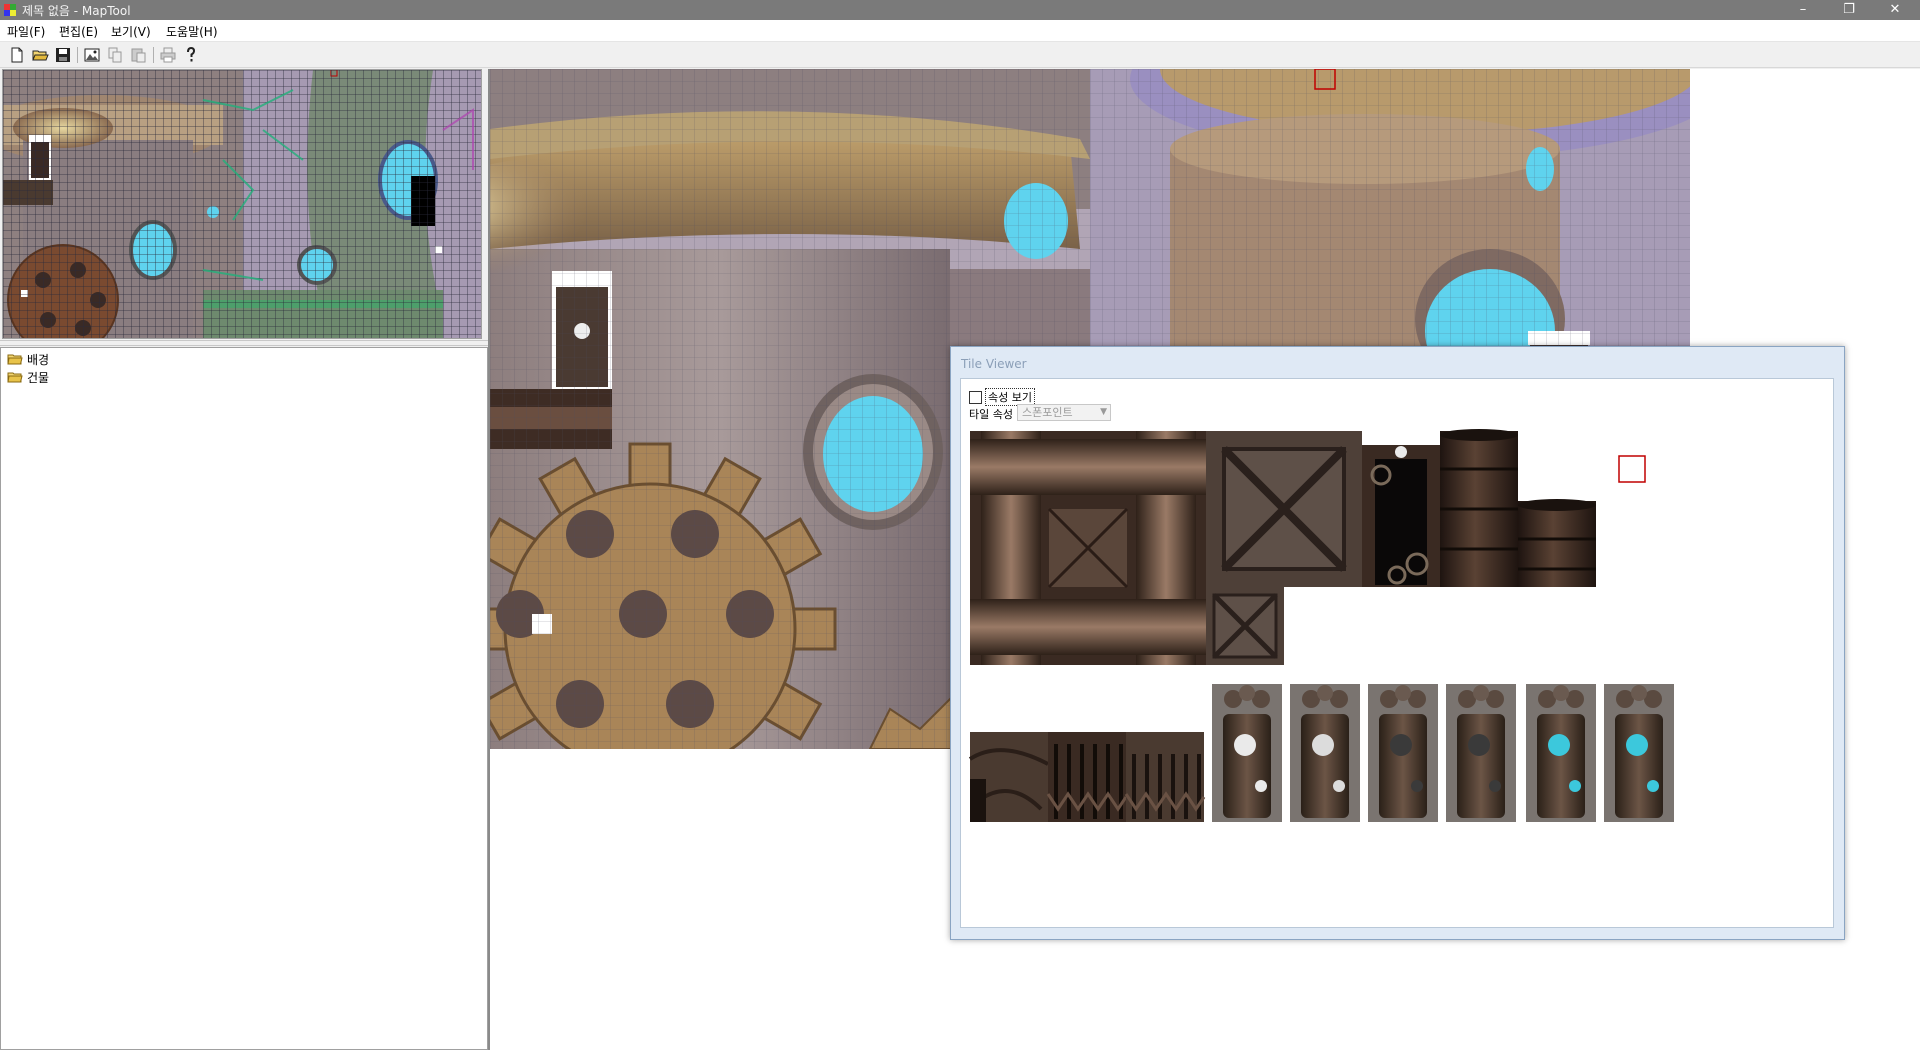  I want to click on tree-item-background: 배경, so click(28, 359).